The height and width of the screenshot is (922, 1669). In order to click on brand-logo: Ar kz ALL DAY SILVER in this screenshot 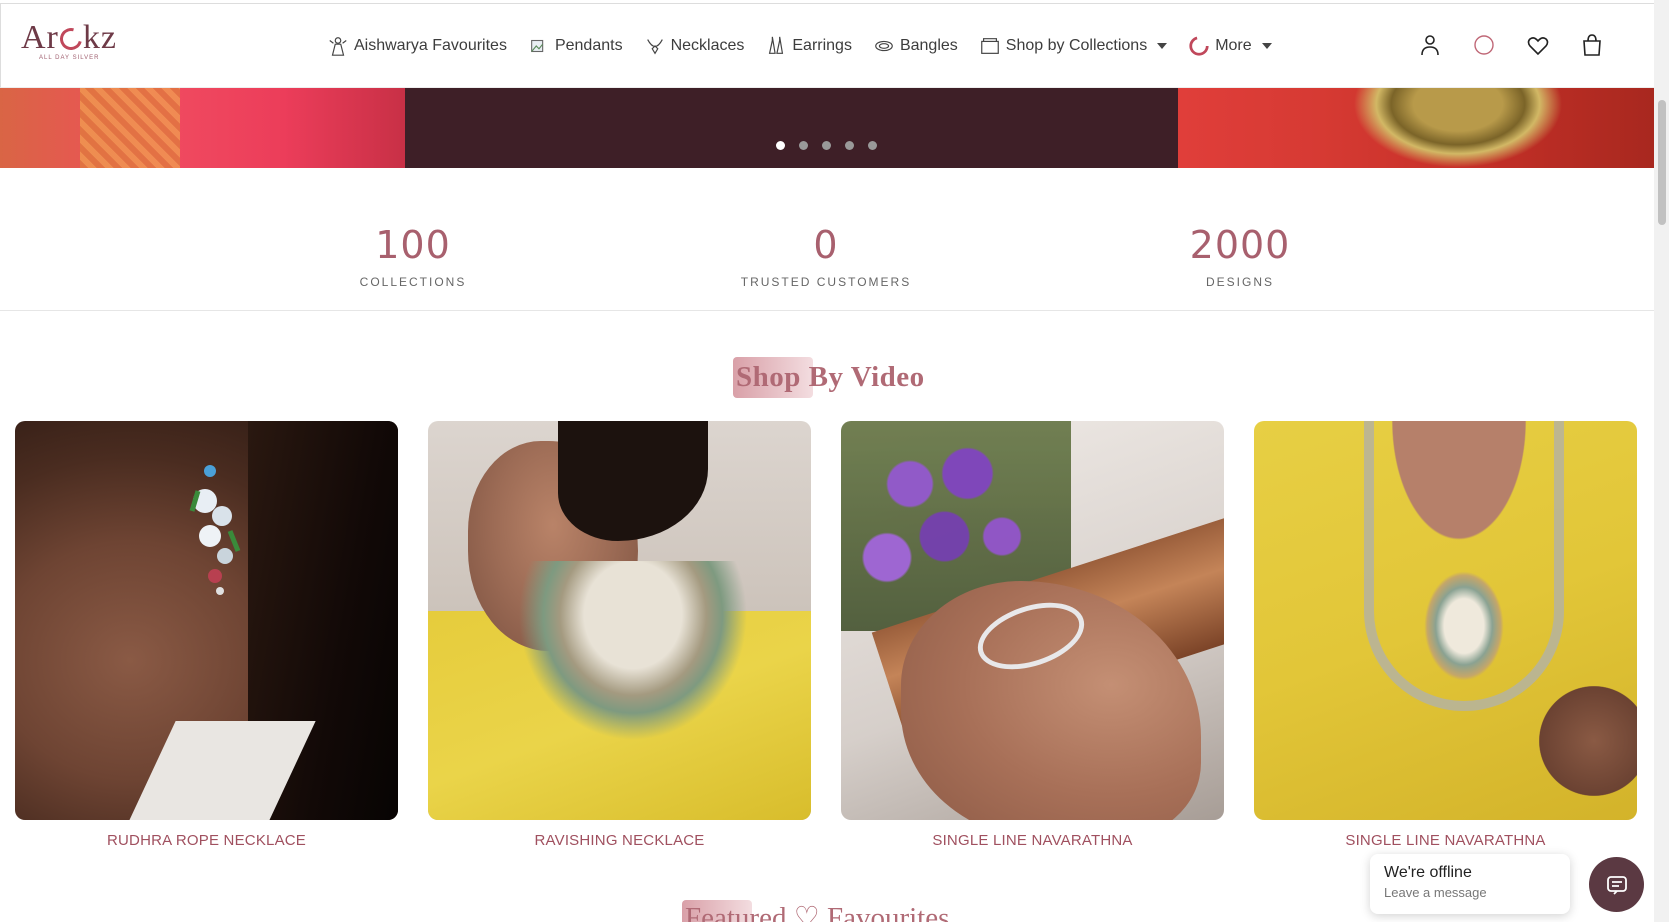, I will do `click(69, 40)`.